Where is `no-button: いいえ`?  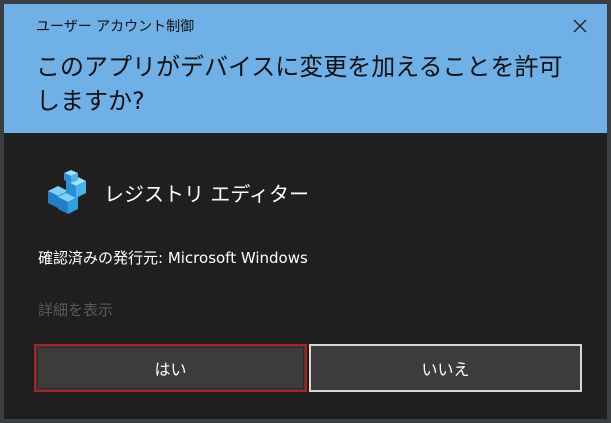 no-button: いいえ is located at coordinates (445, 368).